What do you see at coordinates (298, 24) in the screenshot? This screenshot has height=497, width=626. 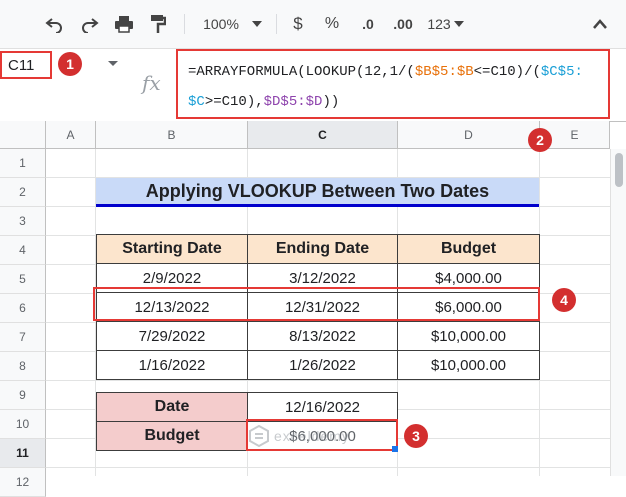 I see `currency-format-button: $` at bounding box center [298, 24].